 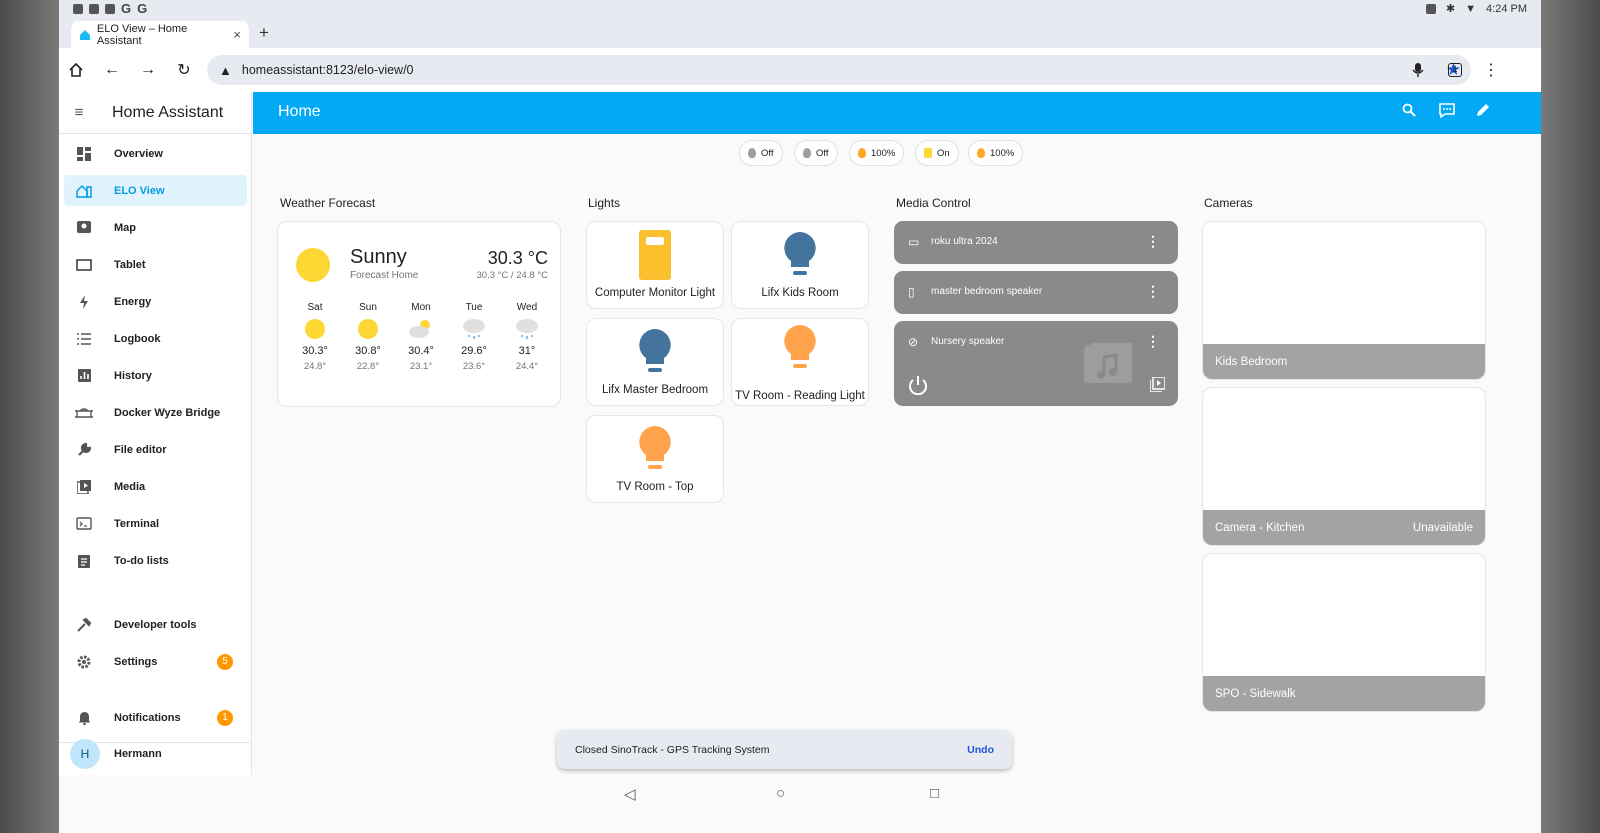 I want to click on notifications-badge: 1, so click(x=225, y=717).